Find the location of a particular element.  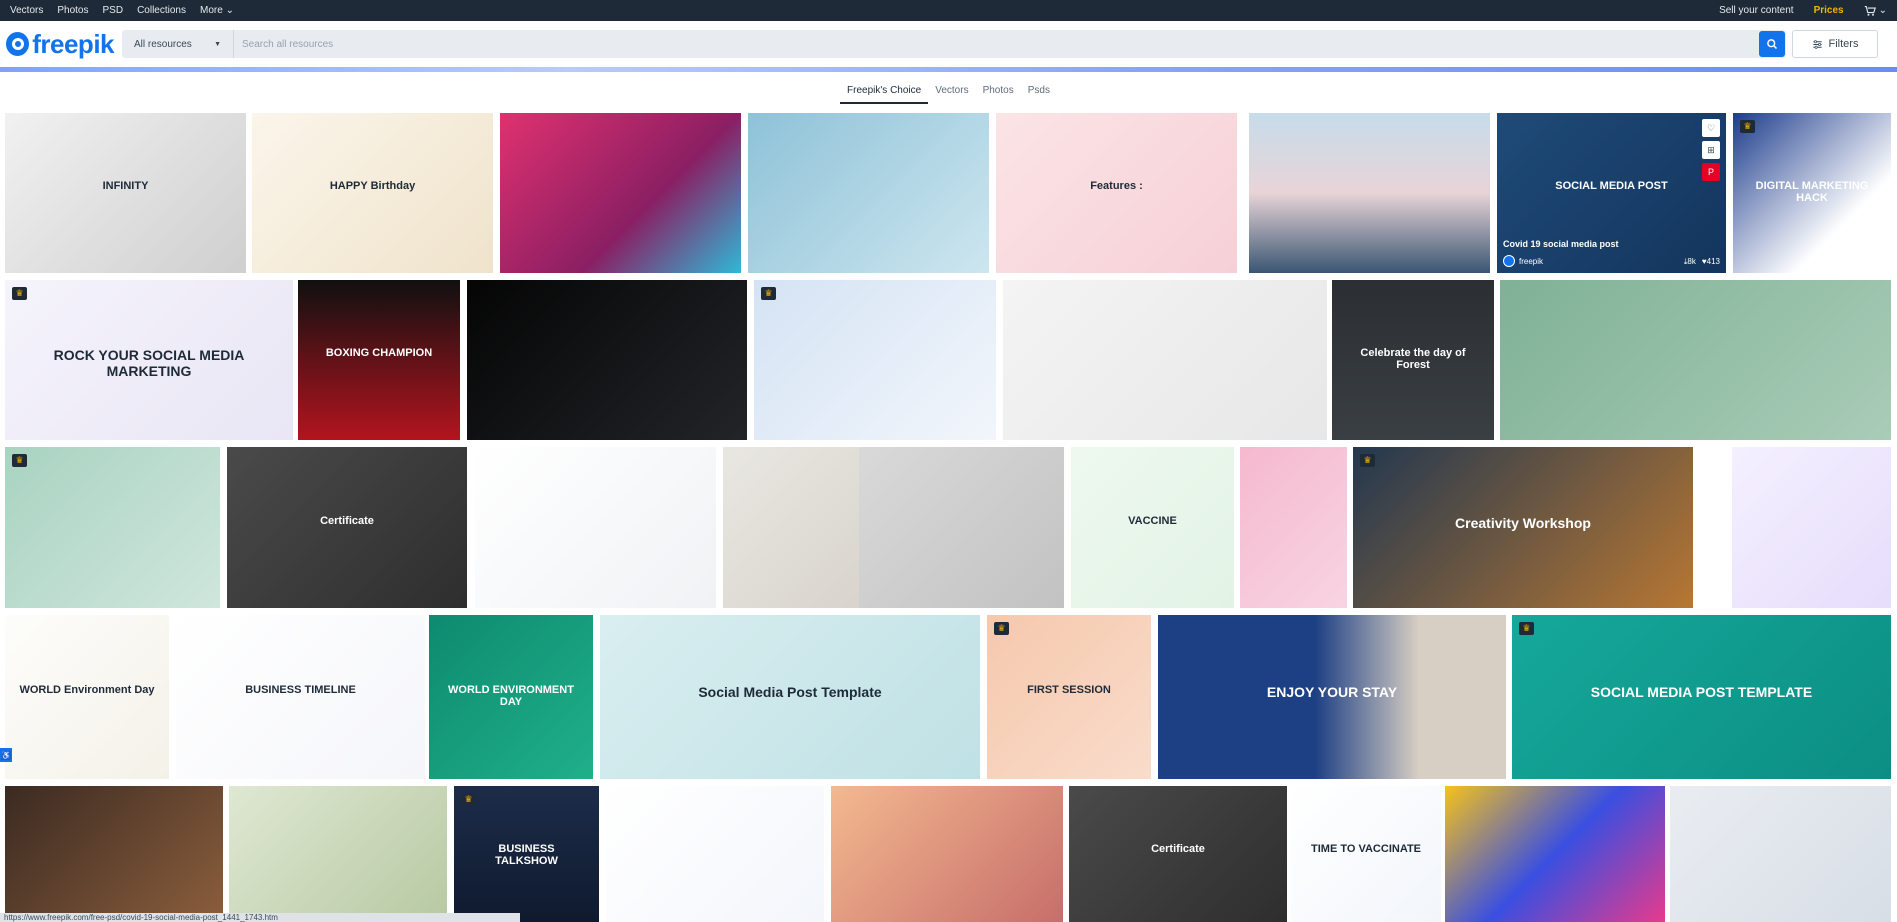

freepik-logo: freepik is located at coordinates (60, 44).